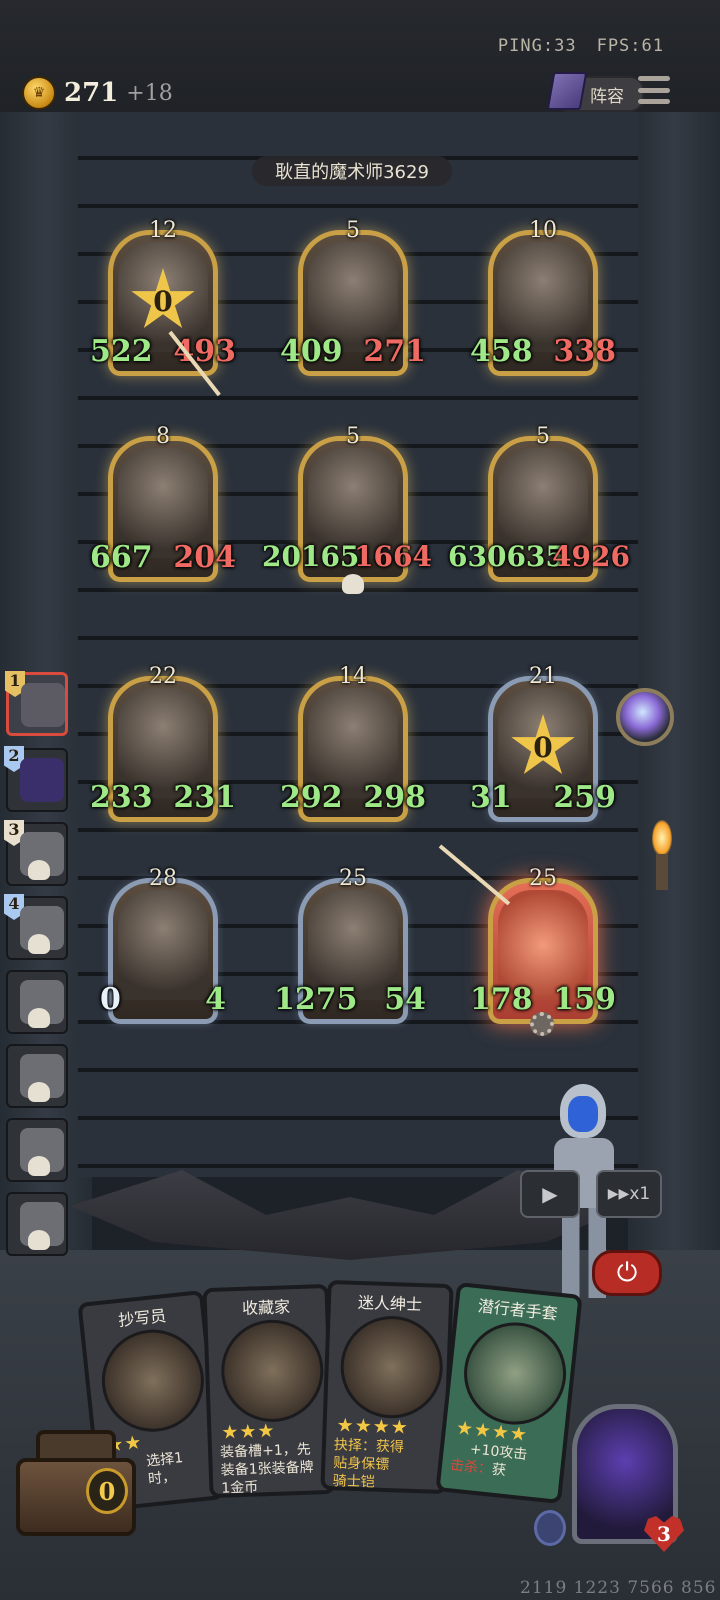  Describe the element at coordinates (543, 744) in the screenshot. I see `enemy-unit-card: 0 21 31 259` at that location.